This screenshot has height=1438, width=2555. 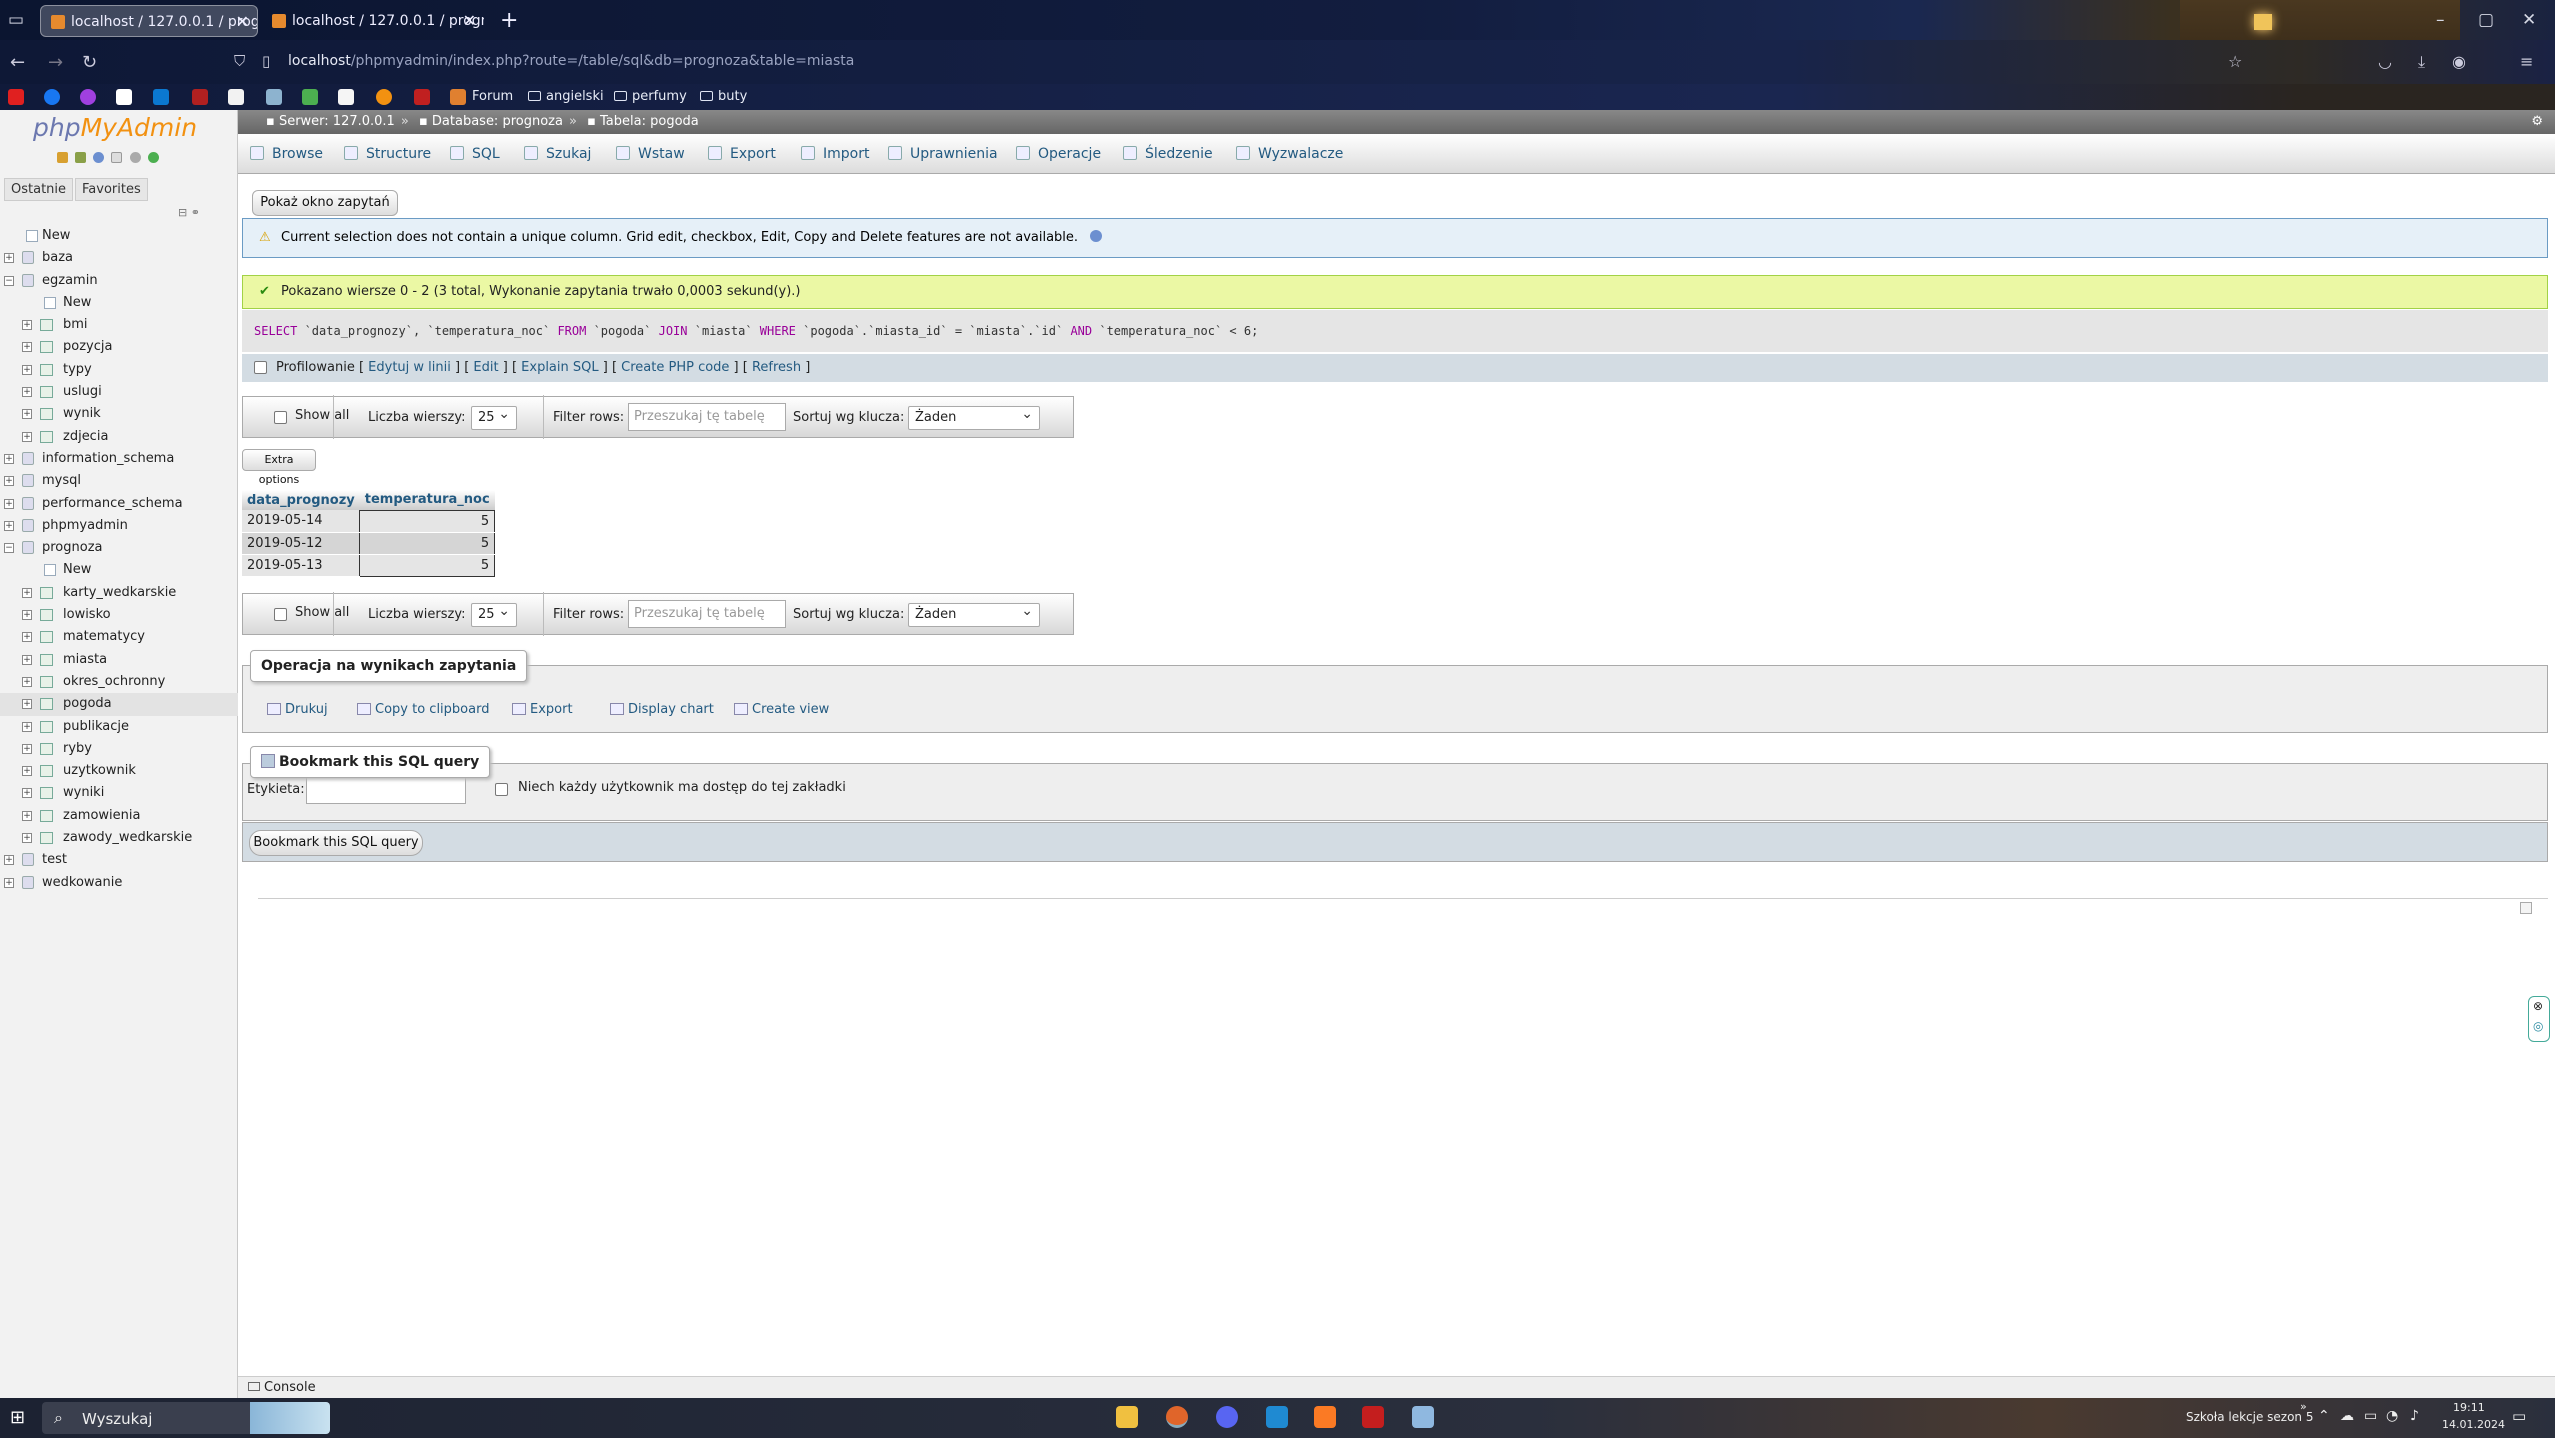 I want to click on explain-sql-link: Explain SQL, so click(x=559, y=367).